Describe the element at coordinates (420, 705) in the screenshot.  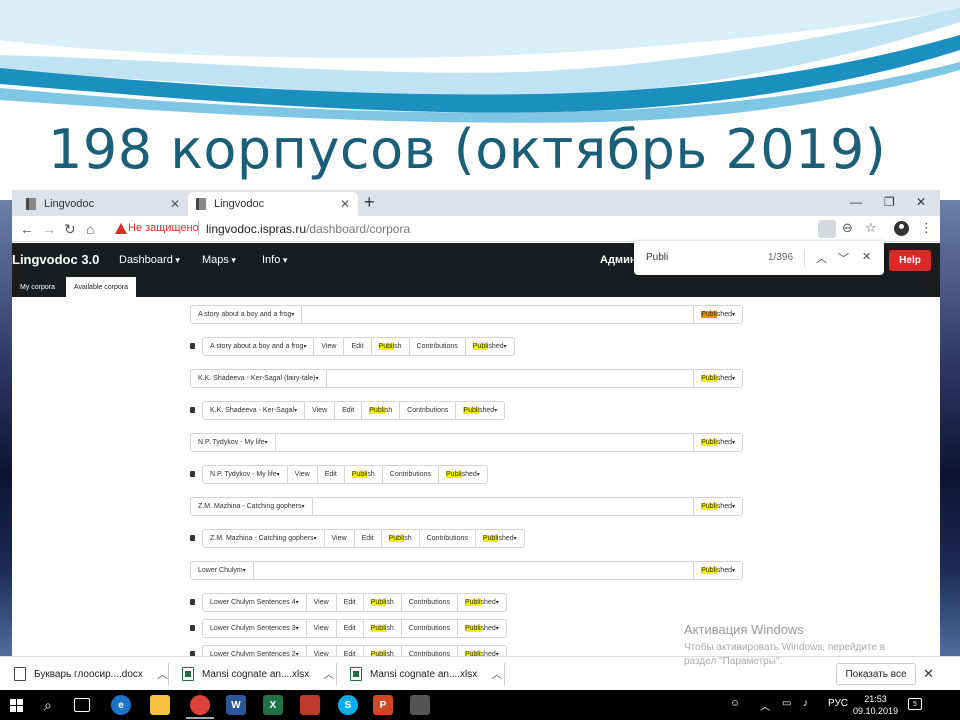
I see `calculator-icon` at that location.